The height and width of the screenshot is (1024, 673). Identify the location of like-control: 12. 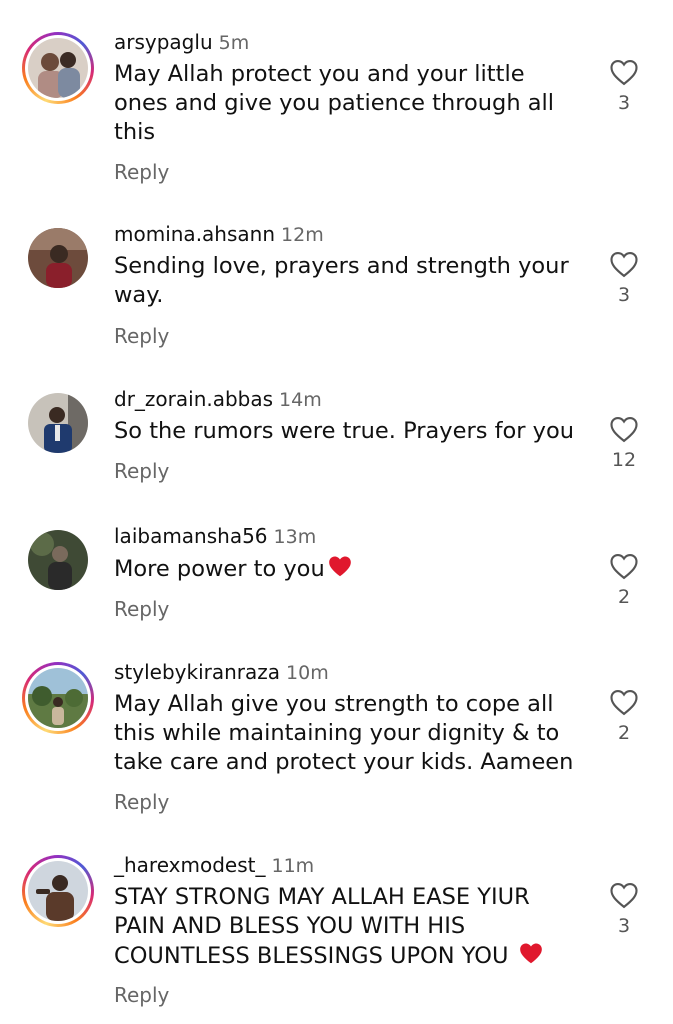
(624, 443).